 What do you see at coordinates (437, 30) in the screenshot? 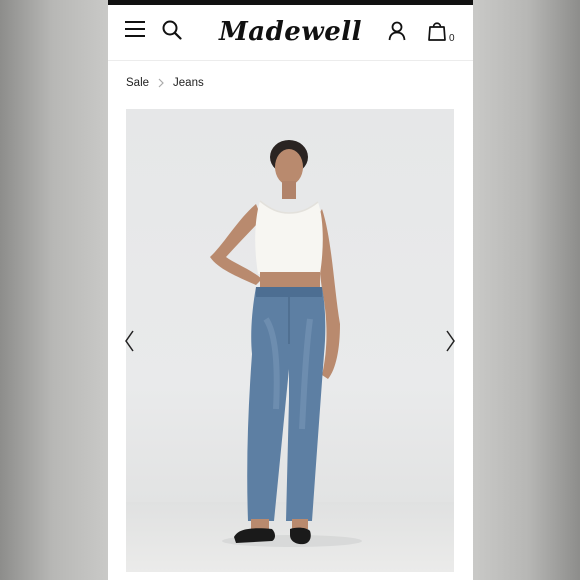
I see `shopping-bag-icon` at bounding box center [437, 30].